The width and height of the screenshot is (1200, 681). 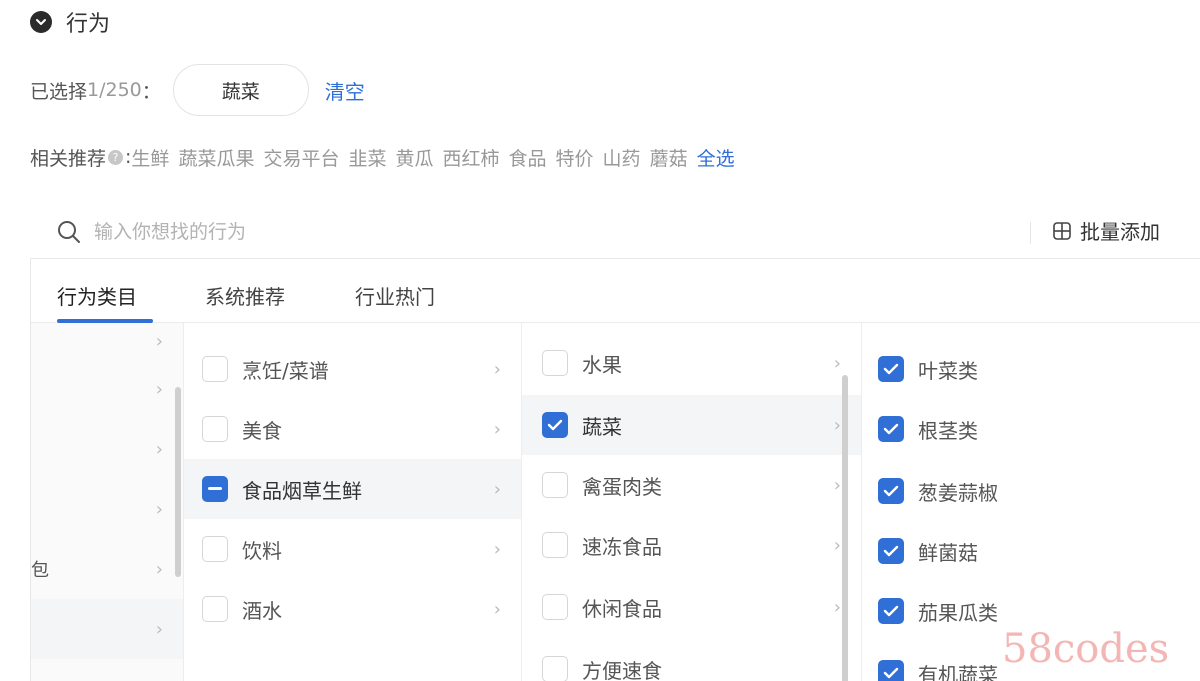 I want to click on list-item: 方便速食, so click(x=691, y=660).